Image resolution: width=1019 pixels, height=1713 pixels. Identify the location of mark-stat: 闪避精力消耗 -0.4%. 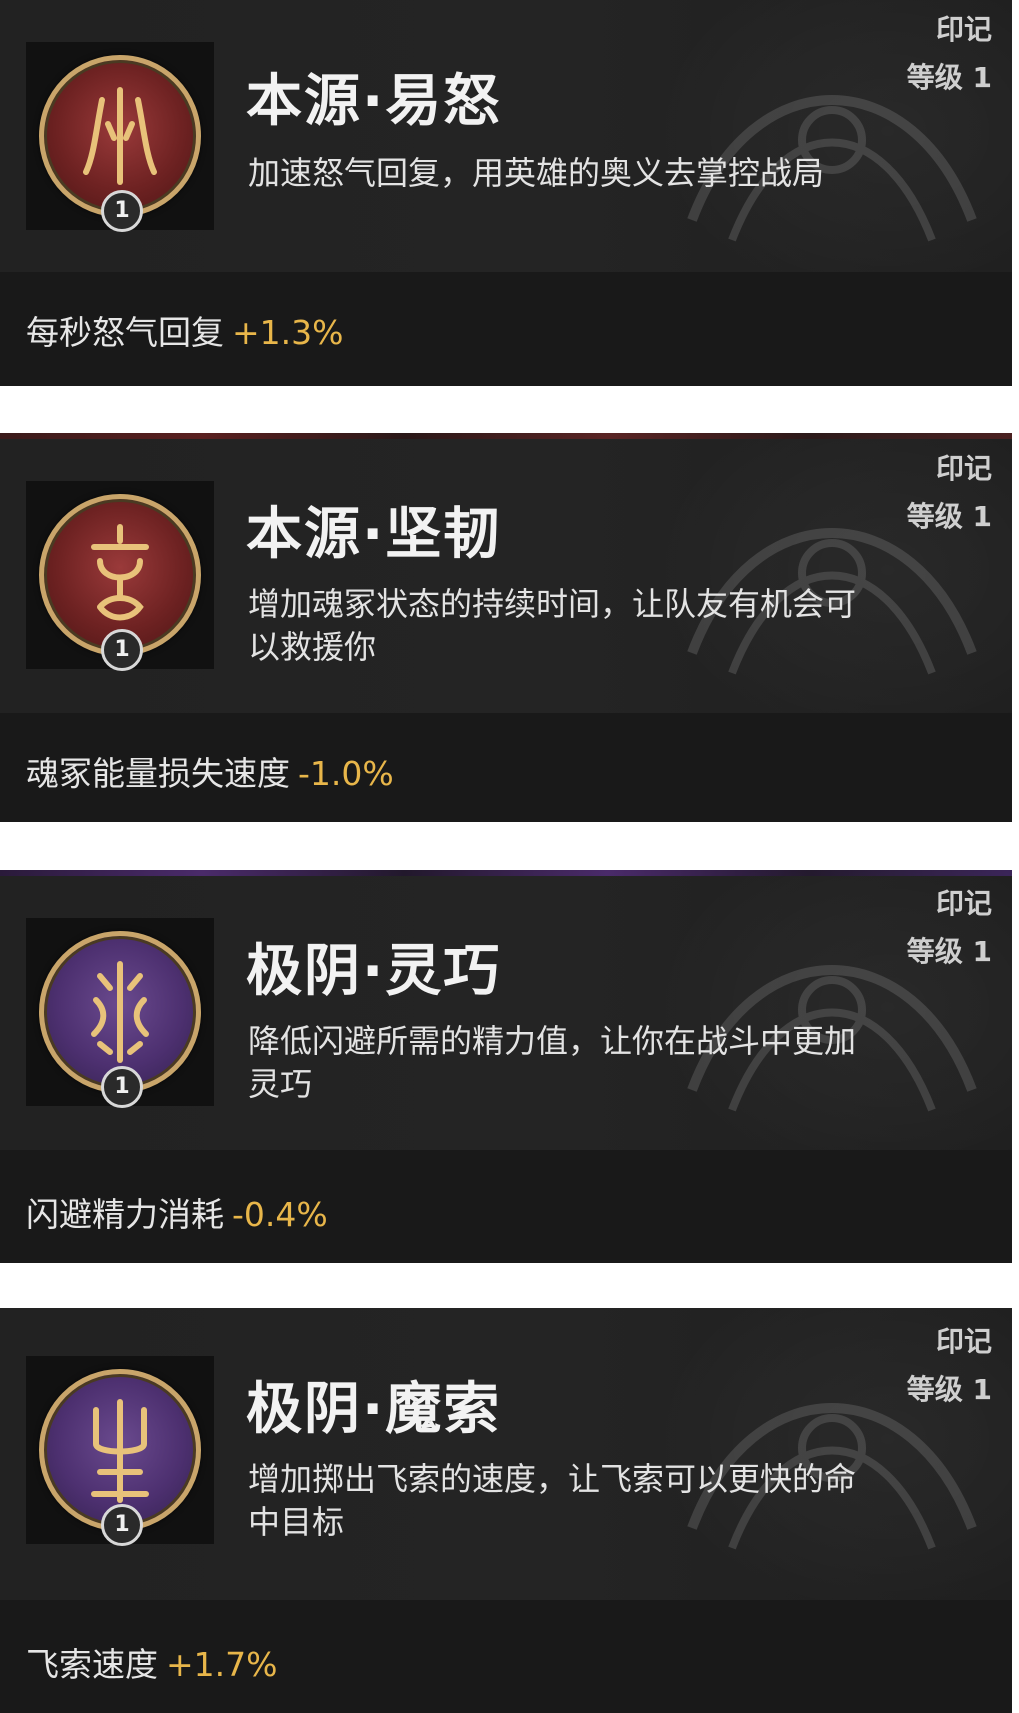
(177, 1212).